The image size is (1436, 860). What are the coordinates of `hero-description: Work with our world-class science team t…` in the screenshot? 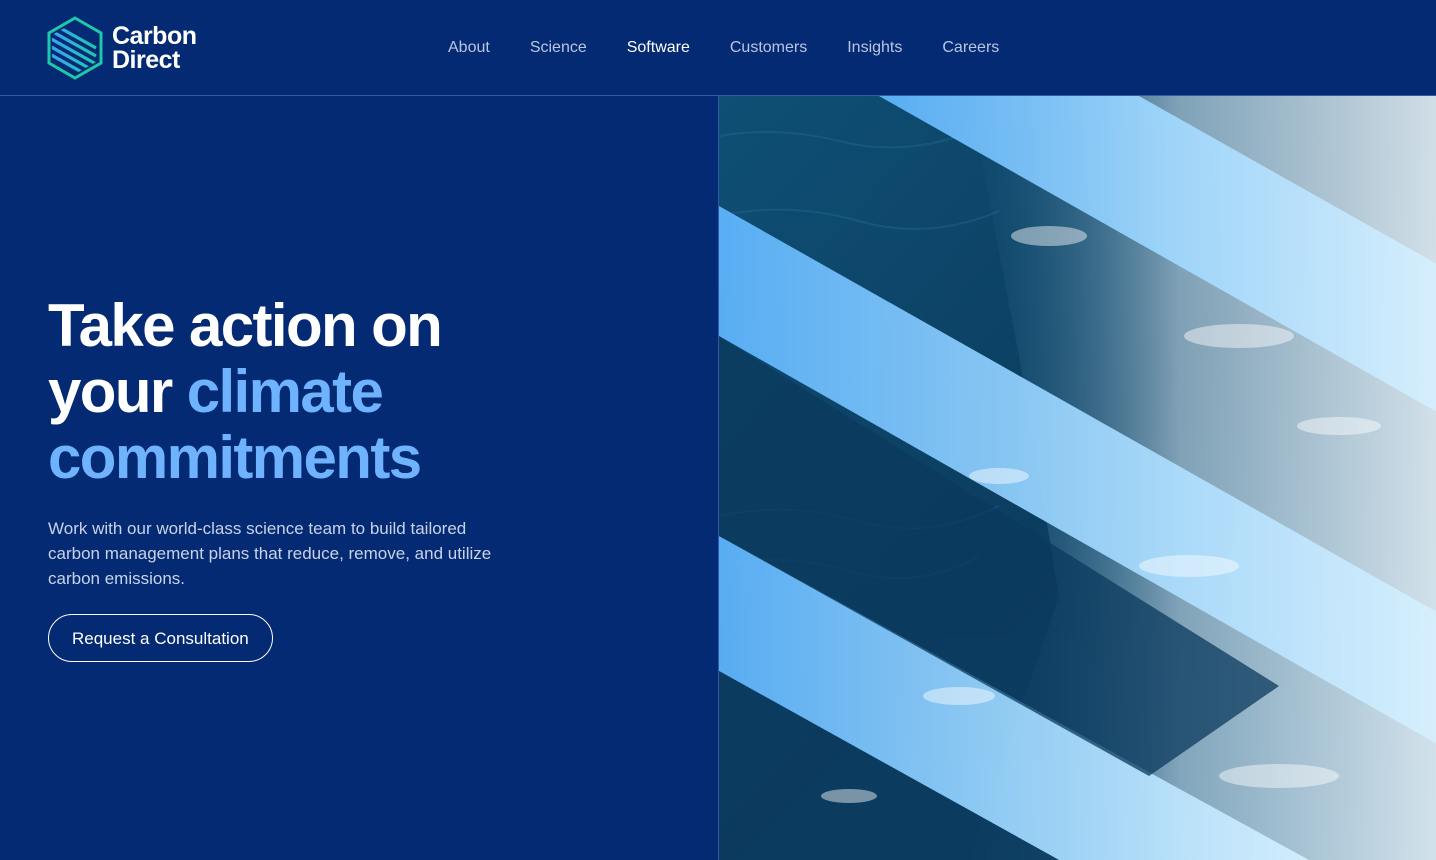 It's located at (270, 553).